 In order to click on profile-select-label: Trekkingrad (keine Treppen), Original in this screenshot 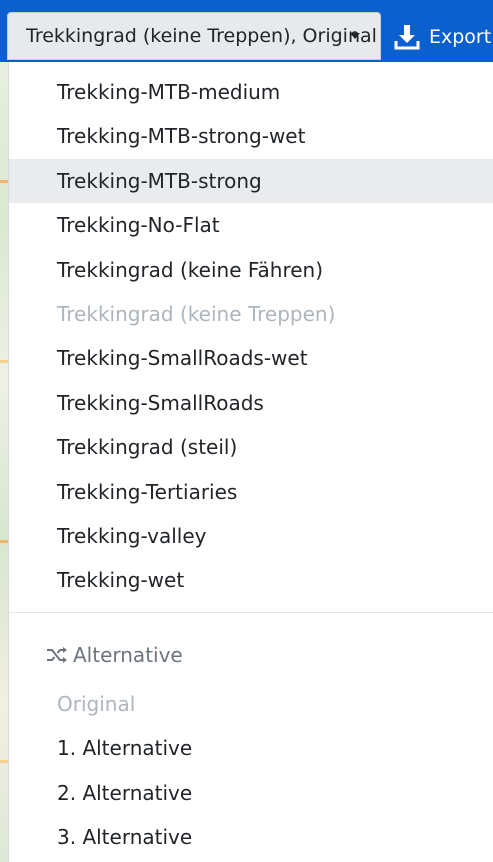, I will do `click(201, 36)`.